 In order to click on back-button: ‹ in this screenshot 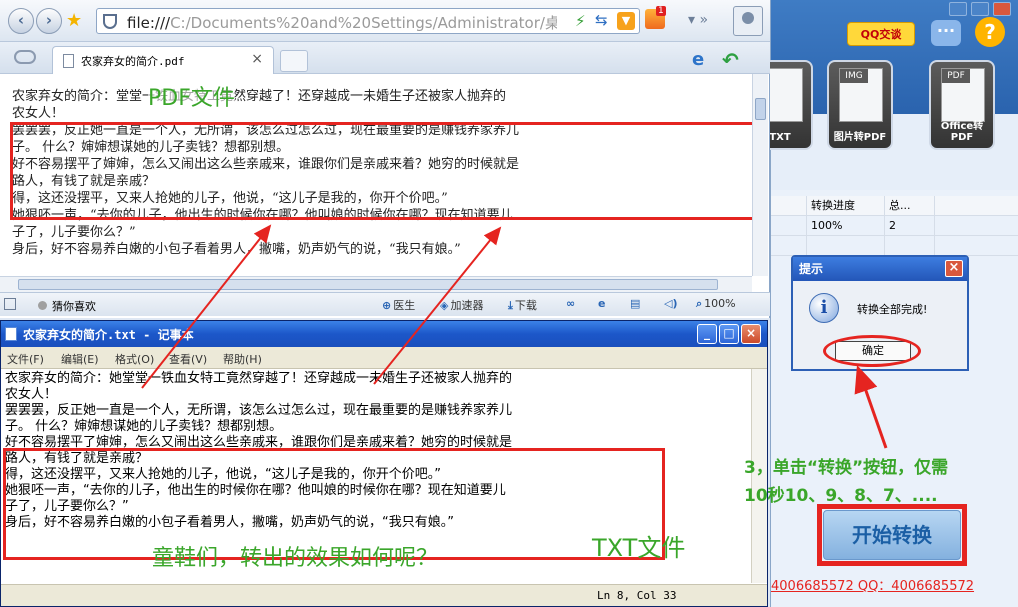, I will do `click(21, 21)`.